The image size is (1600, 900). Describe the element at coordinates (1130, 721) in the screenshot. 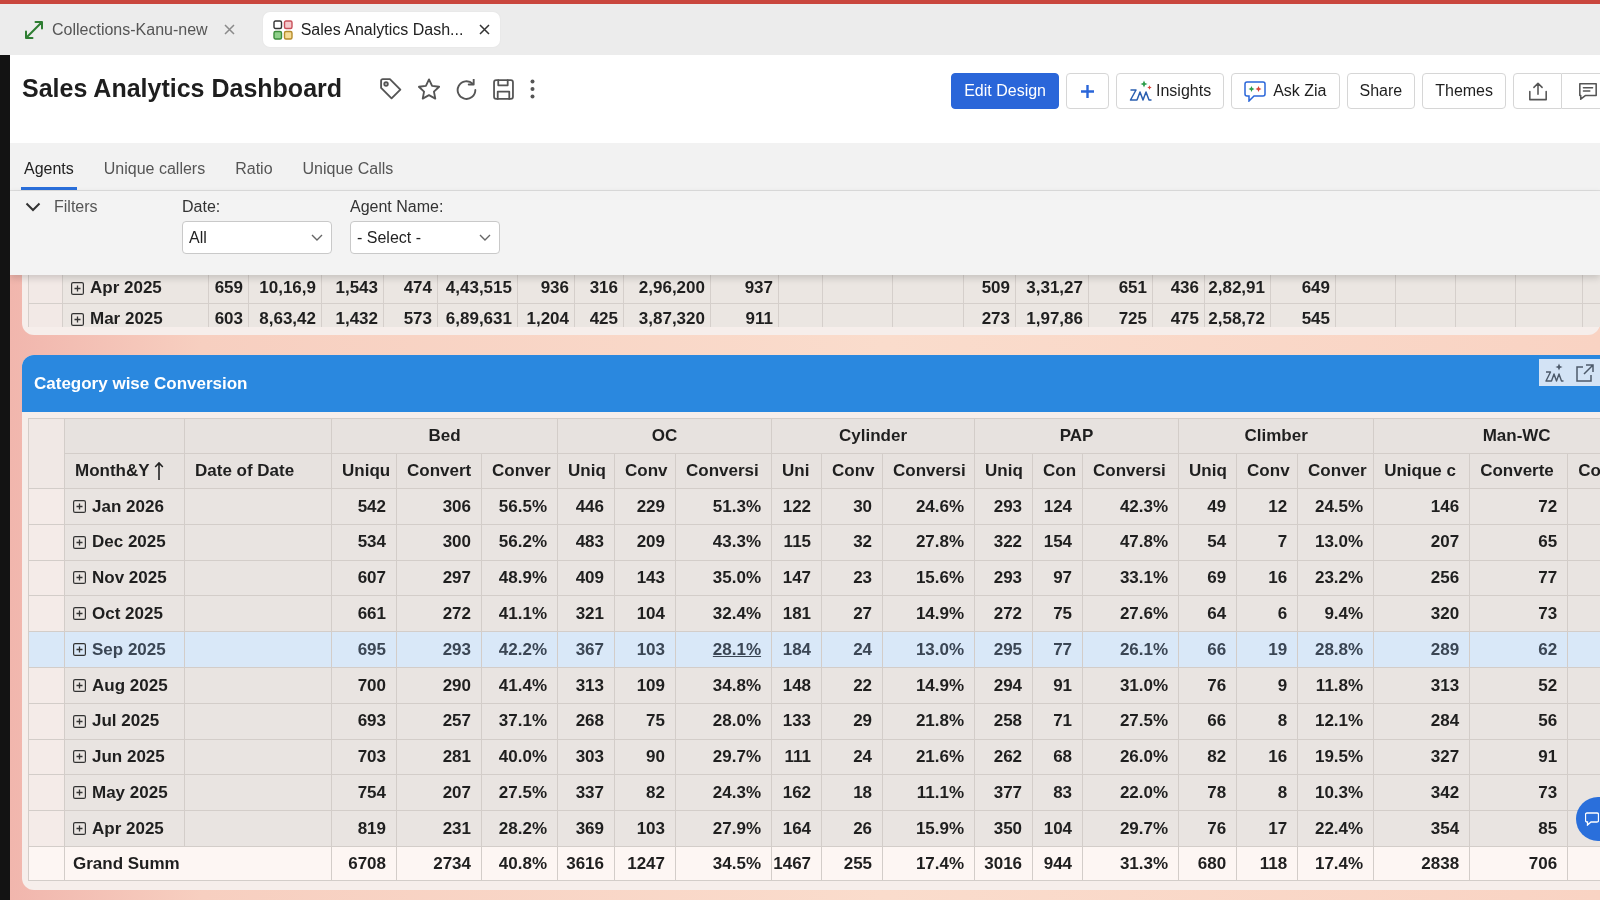

I see `table-cell: 27.5%` at that location.